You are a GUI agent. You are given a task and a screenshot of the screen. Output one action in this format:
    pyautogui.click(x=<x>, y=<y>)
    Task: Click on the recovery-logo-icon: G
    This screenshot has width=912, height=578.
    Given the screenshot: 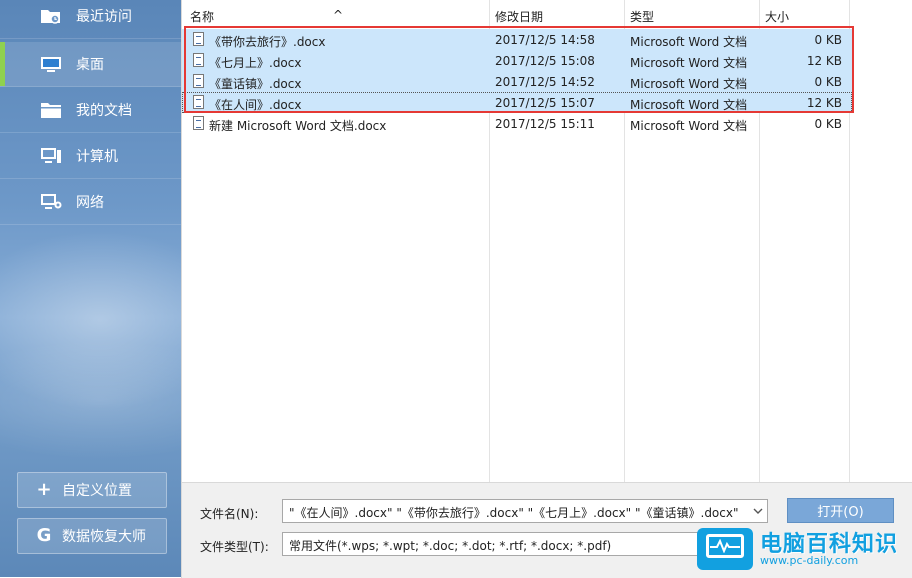 What is the action you would take?
    pyautogui.click(x=44, y=535)
    